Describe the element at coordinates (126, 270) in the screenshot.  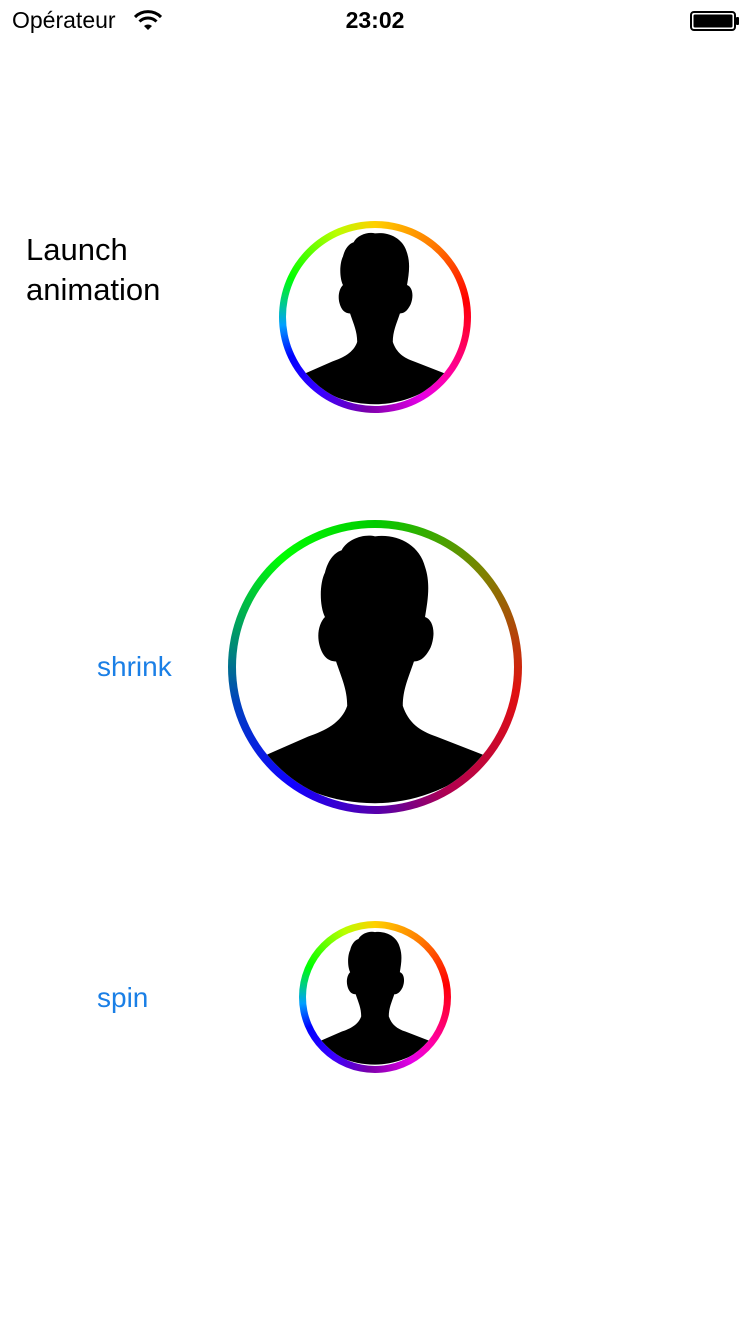
I see `launch-animation-title: Launch animation` at that location.